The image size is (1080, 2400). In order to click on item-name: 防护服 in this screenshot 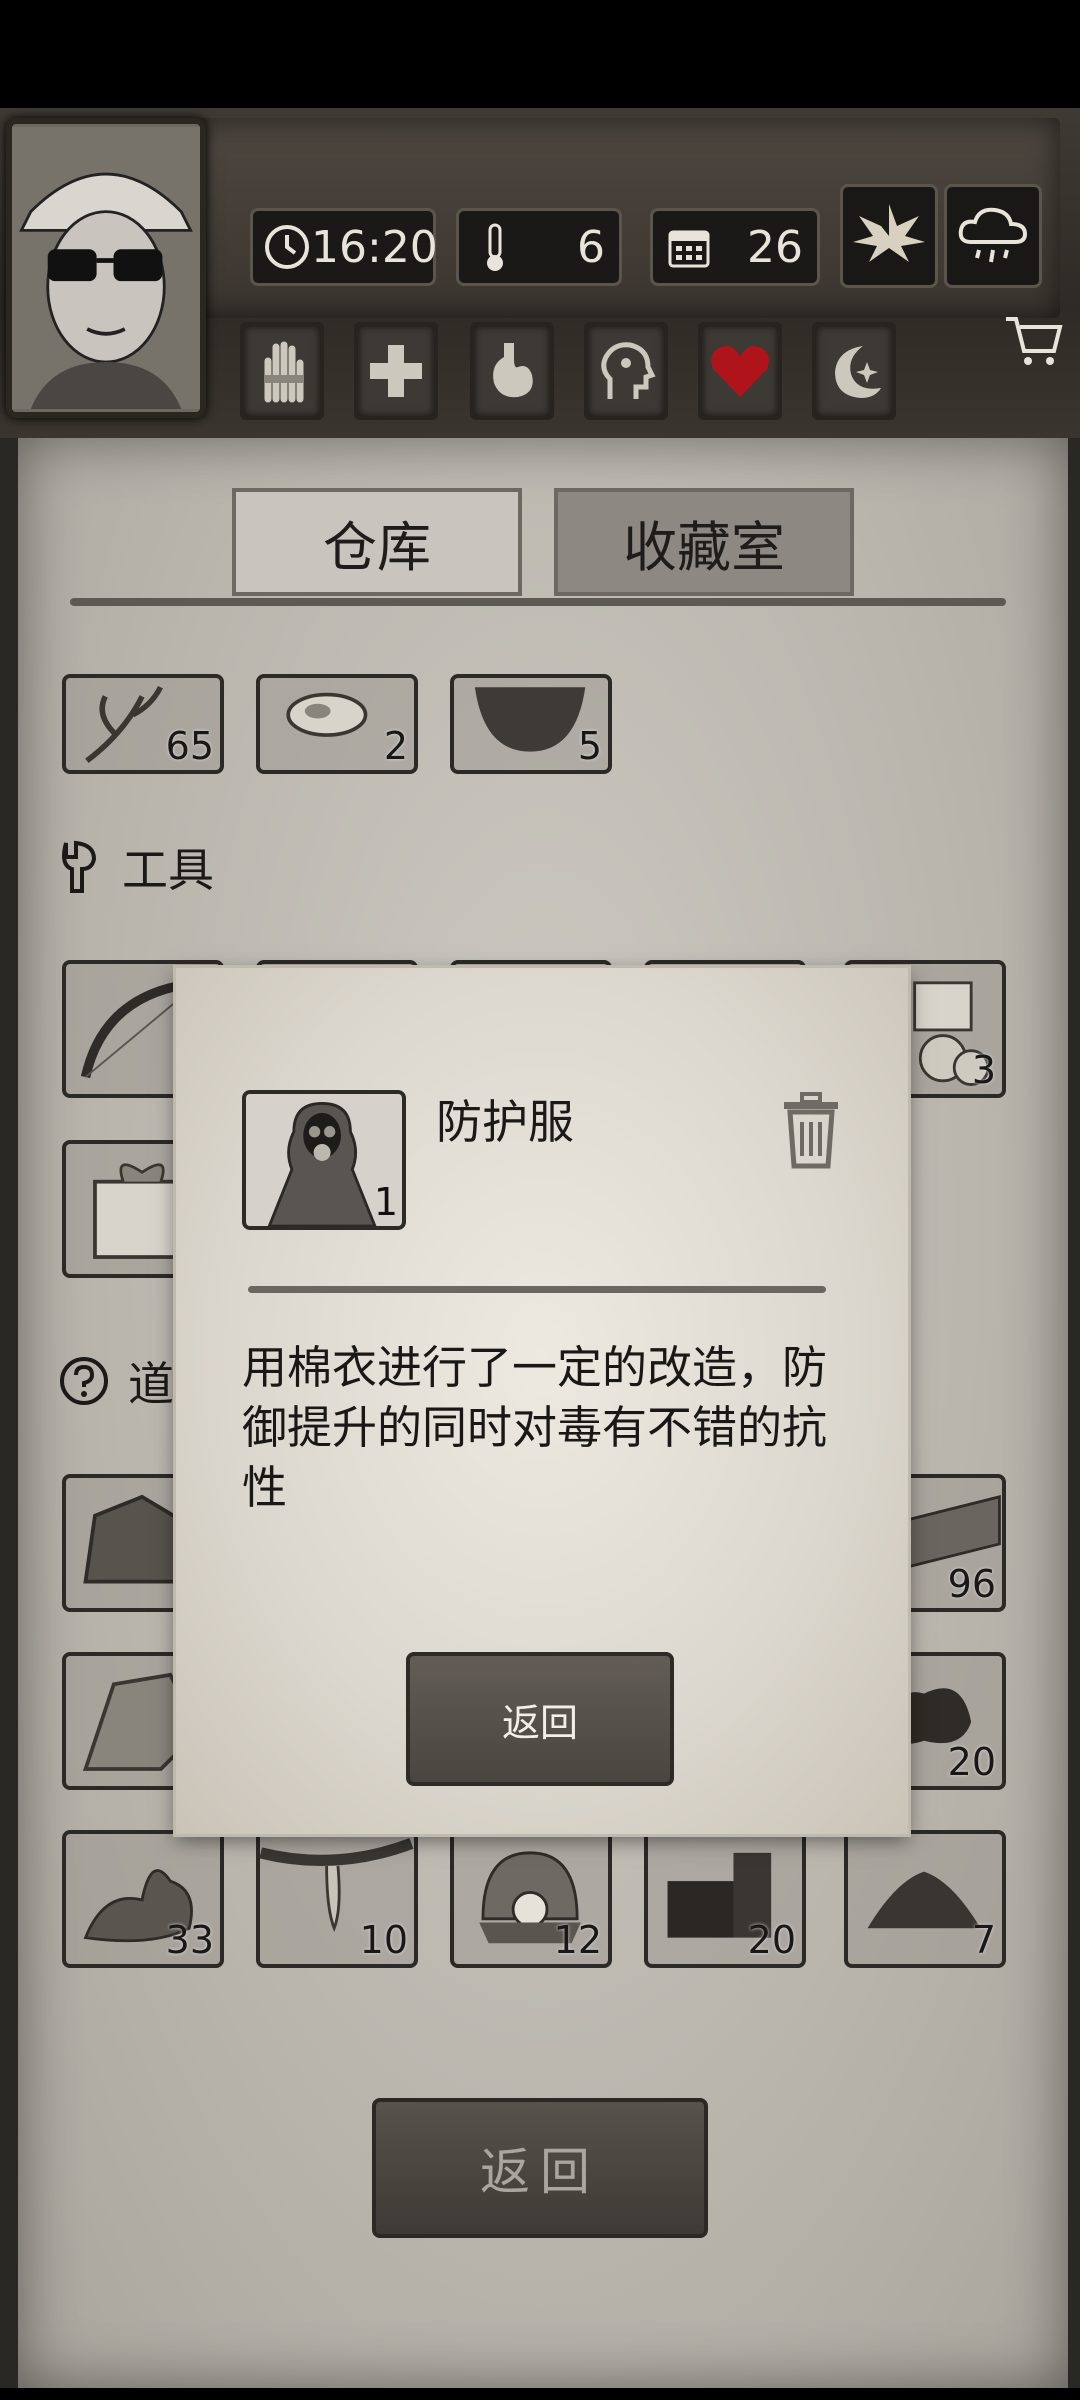, I will do `click(505, 1122)`.